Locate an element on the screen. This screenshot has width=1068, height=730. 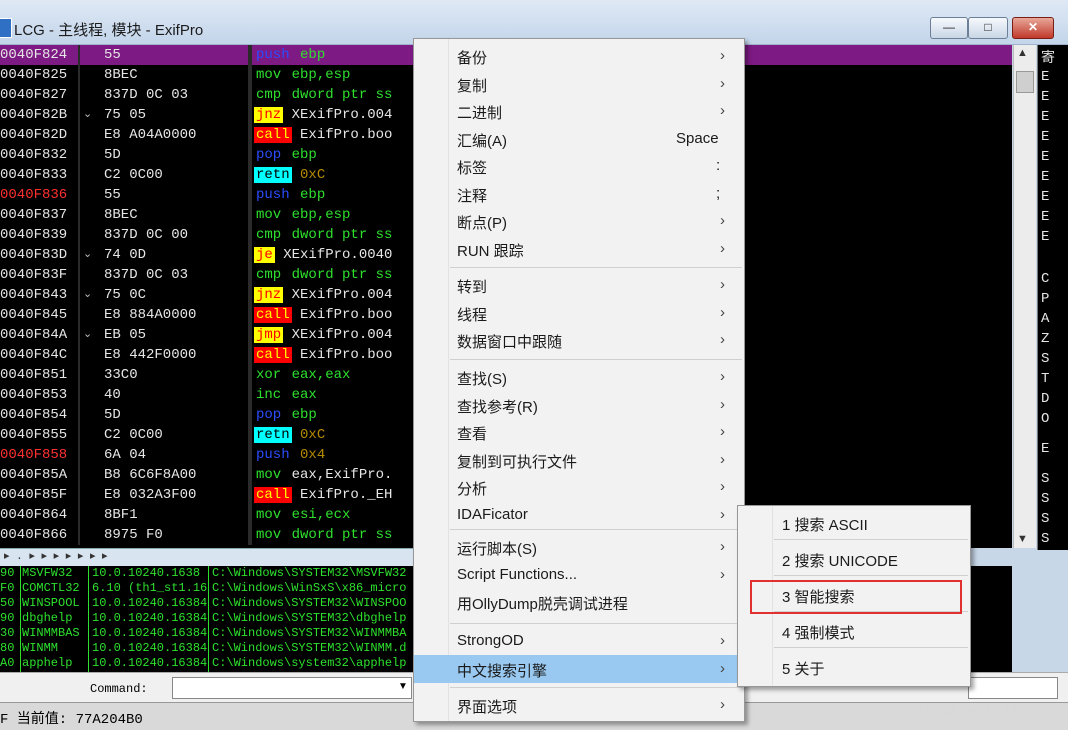
menu-item-1-2: 数据窗口中跟随 › is located at coordinates (579, 340).